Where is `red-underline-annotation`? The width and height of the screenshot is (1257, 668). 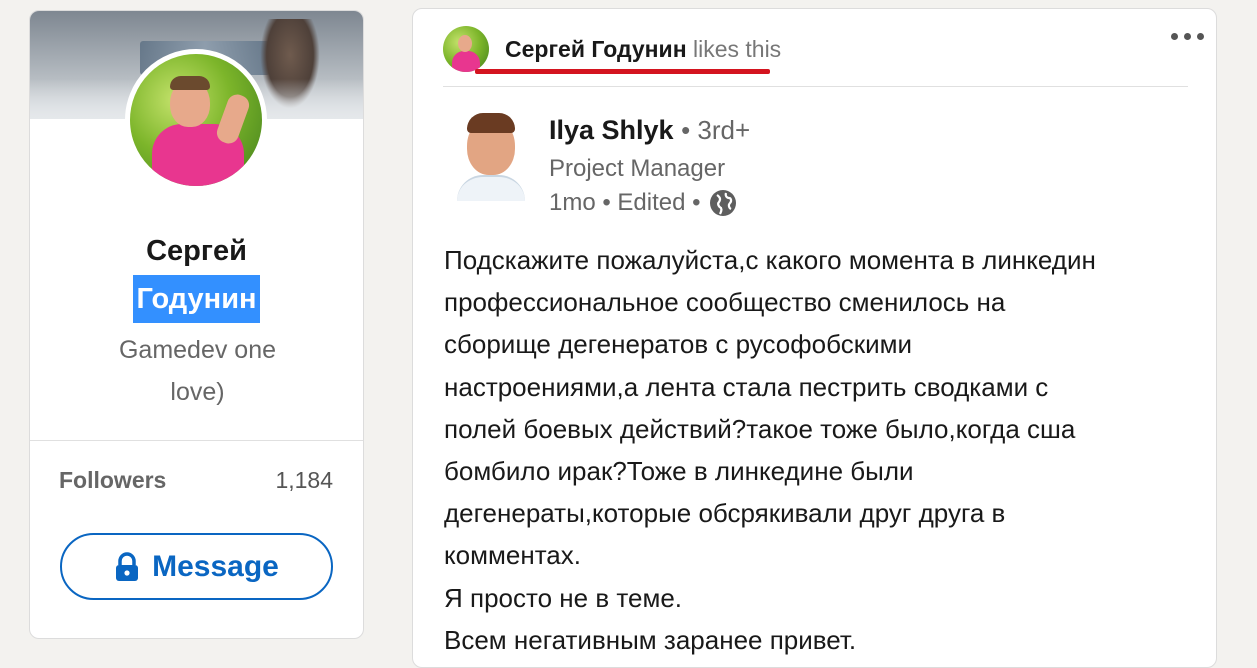
red-underline-annotation is located at coordinates (622, 71).